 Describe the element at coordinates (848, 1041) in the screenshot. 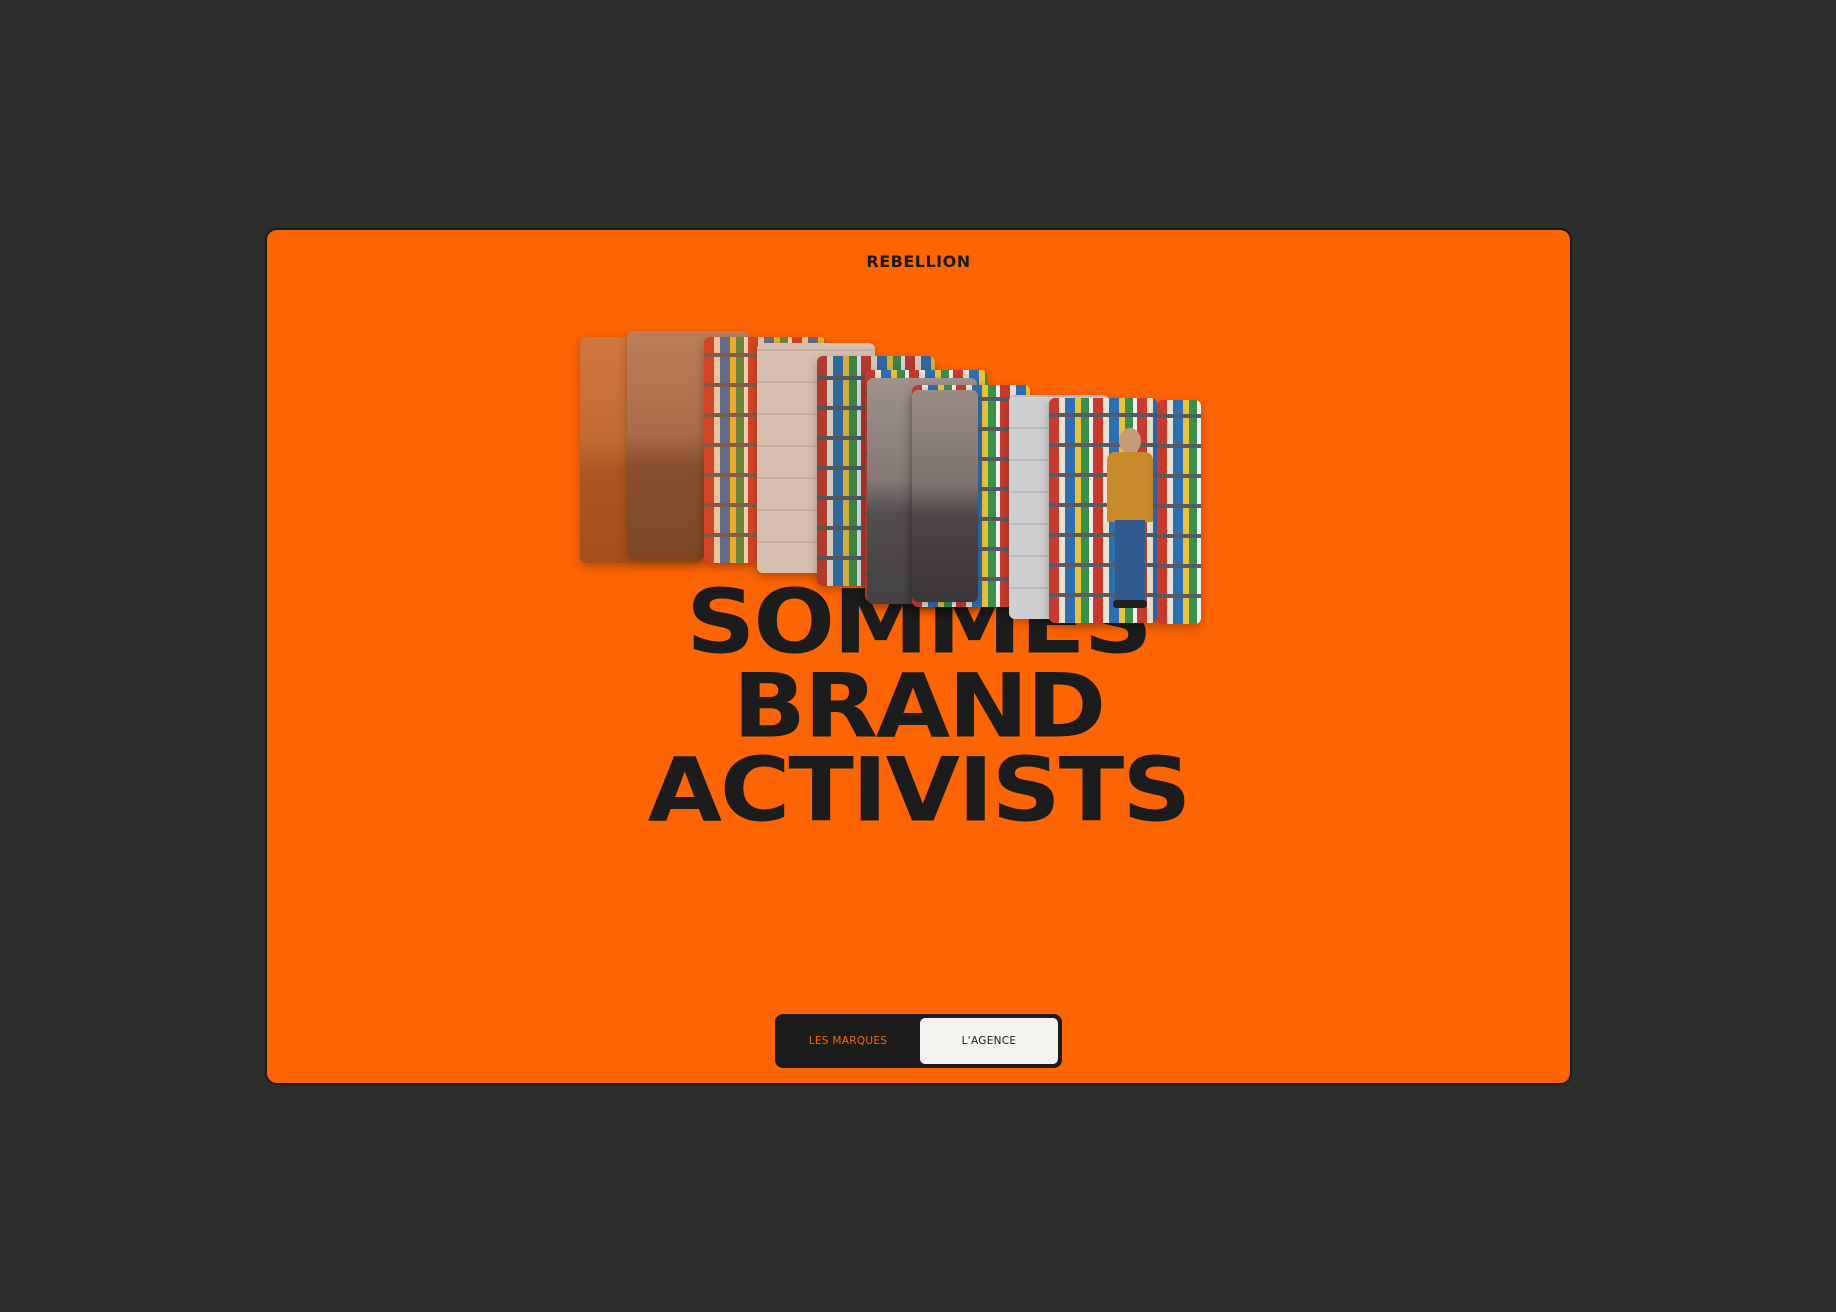

I see `toggle-les-marques: LES MARQUES` at that location.